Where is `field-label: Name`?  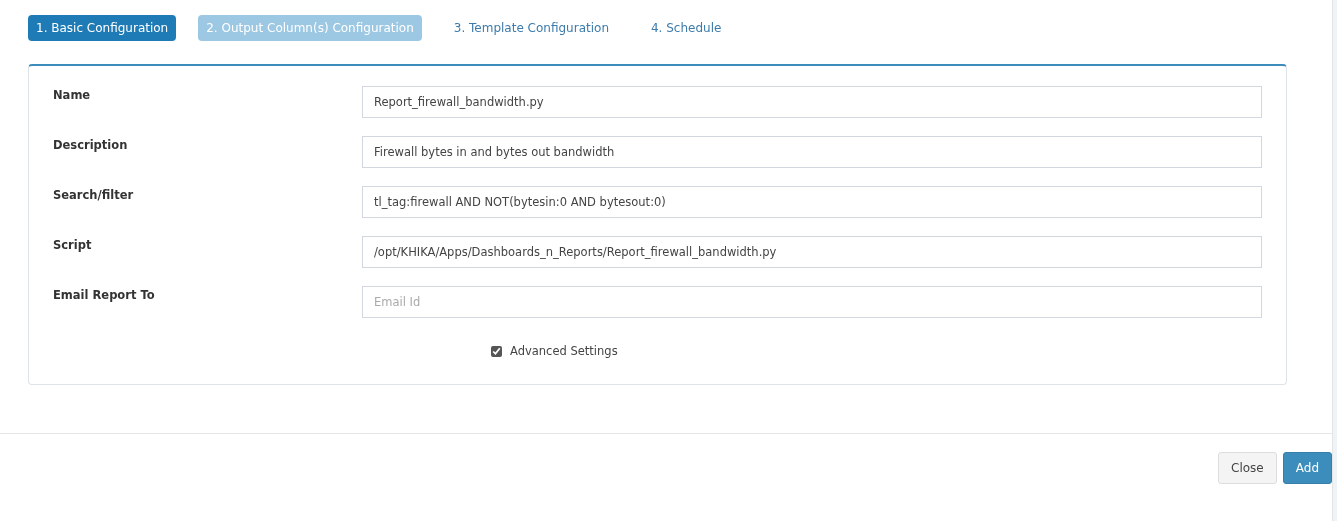
field-label: Name is located at coordinates (72, 94).